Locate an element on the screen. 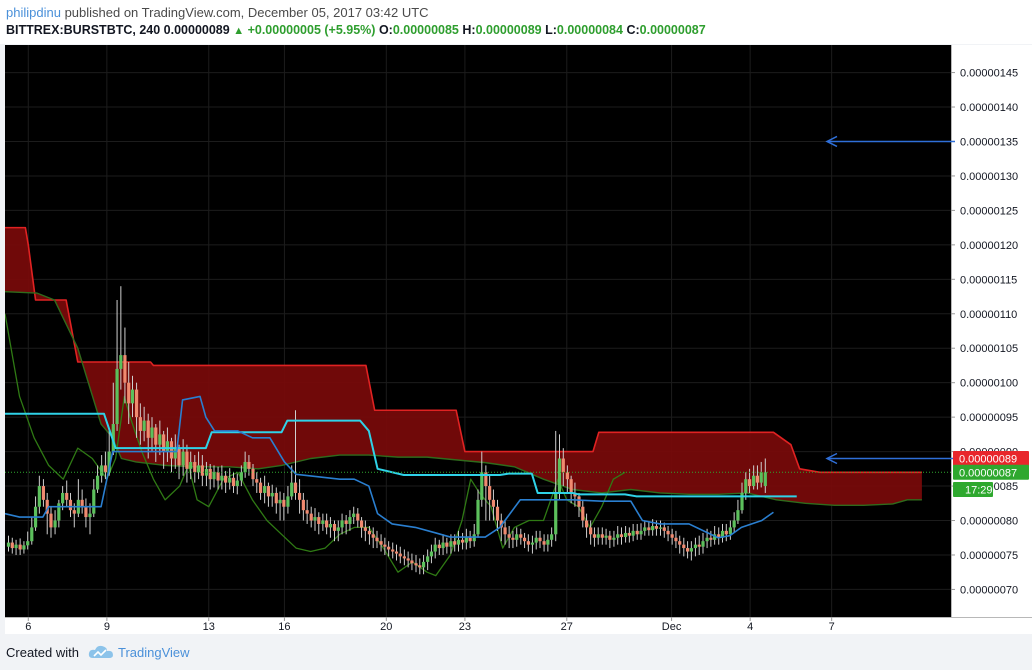  x-tick-label: 20 is located at coordinates (386, 627).